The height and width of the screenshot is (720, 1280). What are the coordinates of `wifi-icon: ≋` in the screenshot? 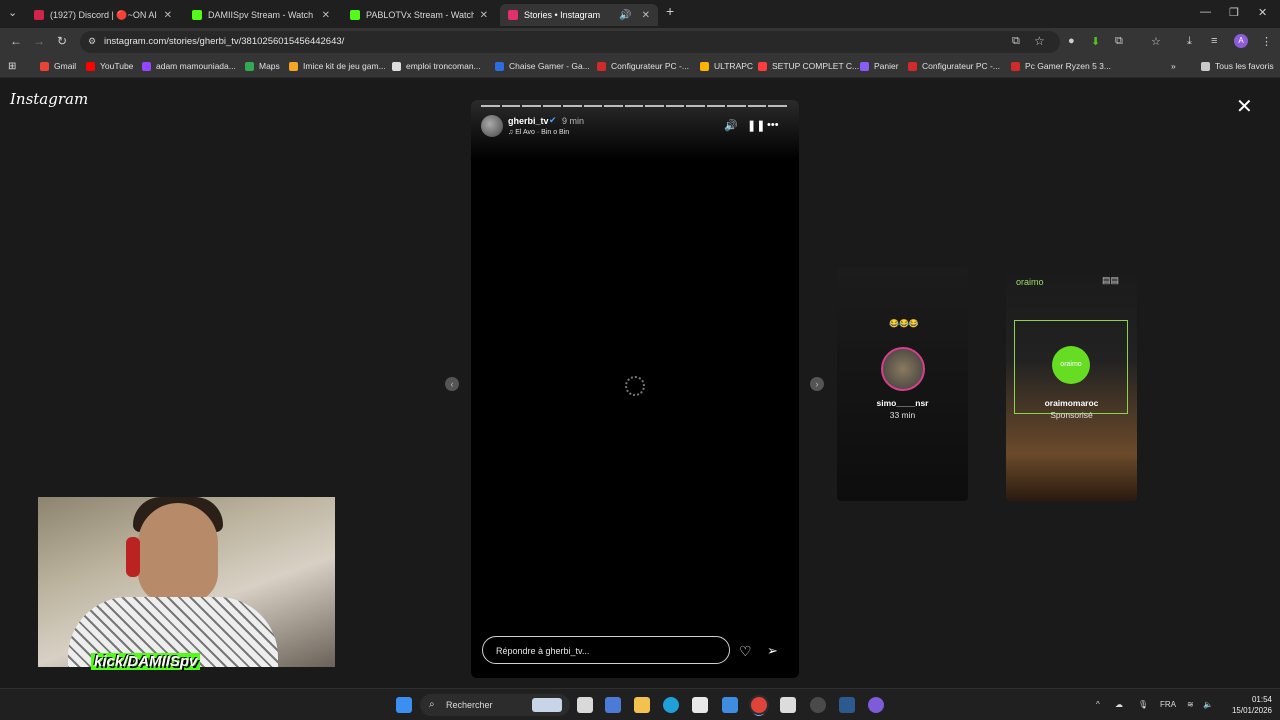 It's located at (1190, 704).